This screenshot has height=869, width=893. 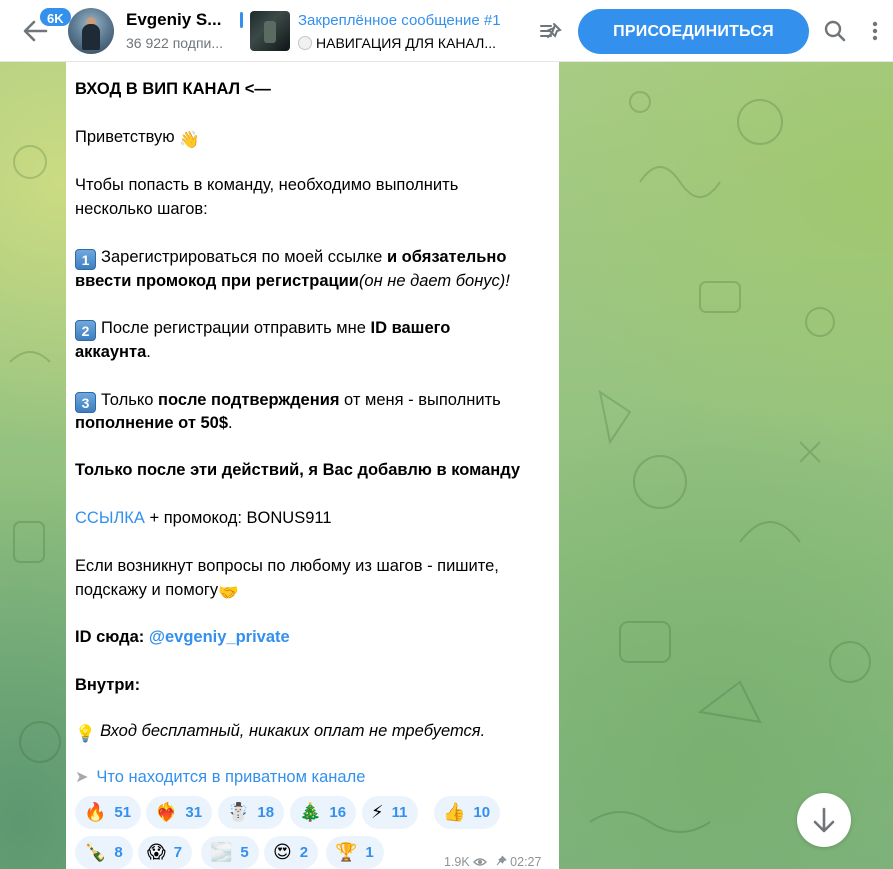 I want to click on pinned-indicator-bar, so click(x=241, y=20).